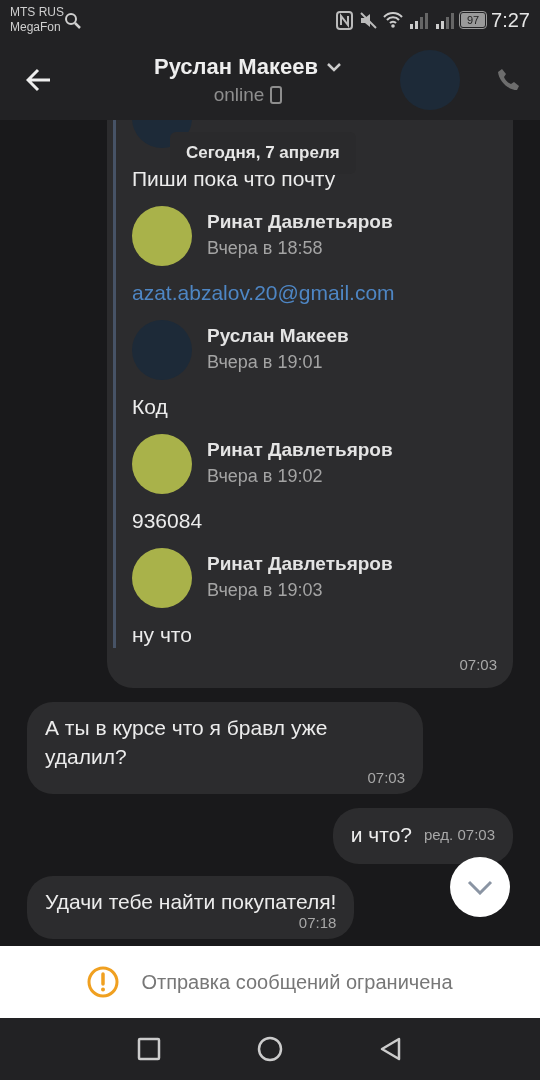 Image resolution: width=540 pixels, height=1080 pixels. I want to click on message-text: 936084, so click(167, 520).